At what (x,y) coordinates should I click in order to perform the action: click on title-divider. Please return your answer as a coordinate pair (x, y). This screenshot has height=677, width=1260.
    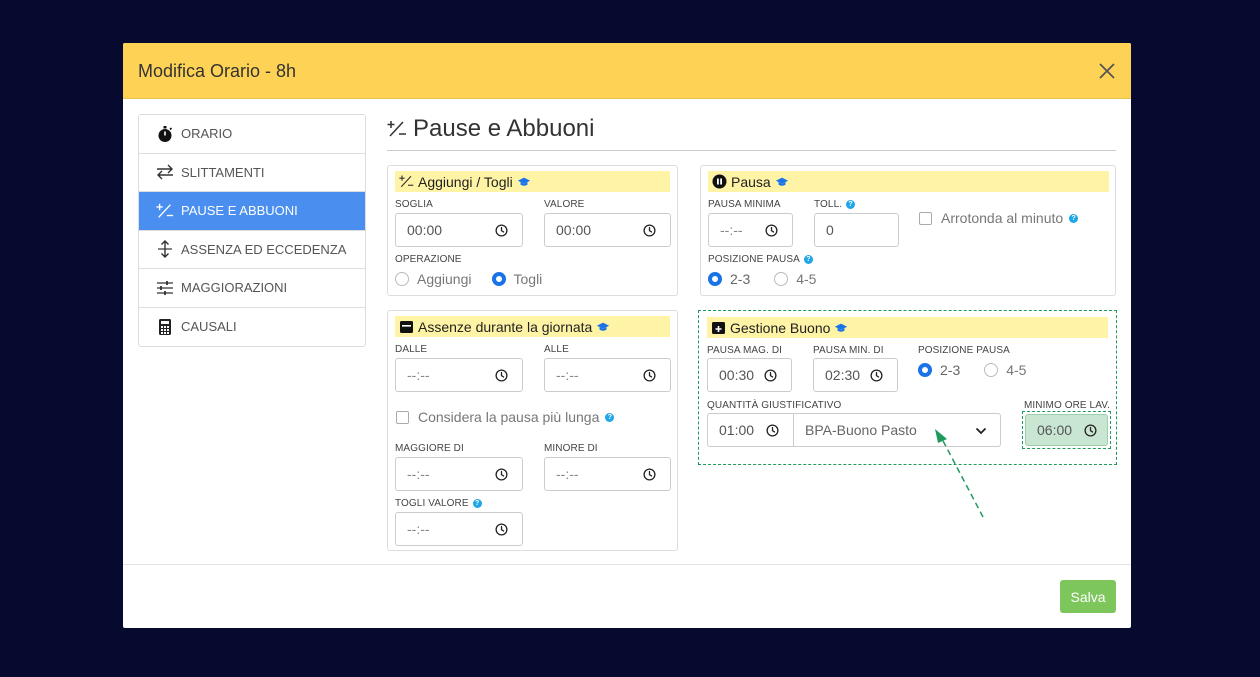
    Looking at the image, I should click on (751, 150).